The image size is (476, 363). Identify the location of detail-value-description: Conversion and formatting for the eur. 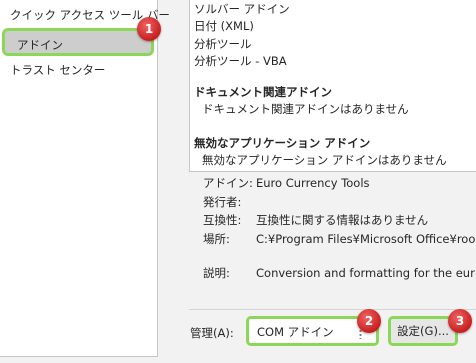
(365, 273).